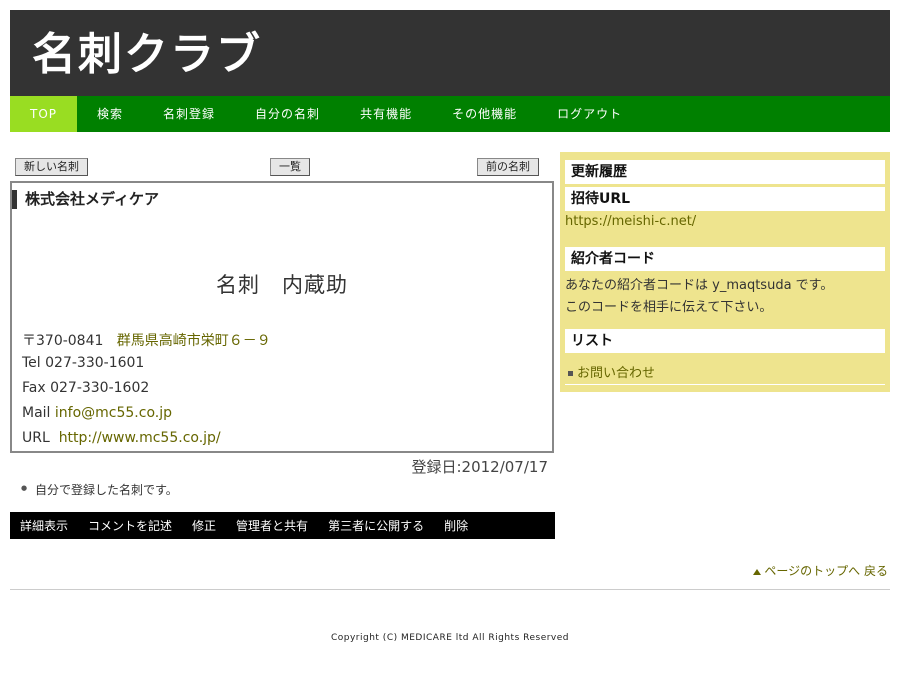 The image size is (900, 676). I want to click on card-fax: 027-330-1602, so click(100, 388).